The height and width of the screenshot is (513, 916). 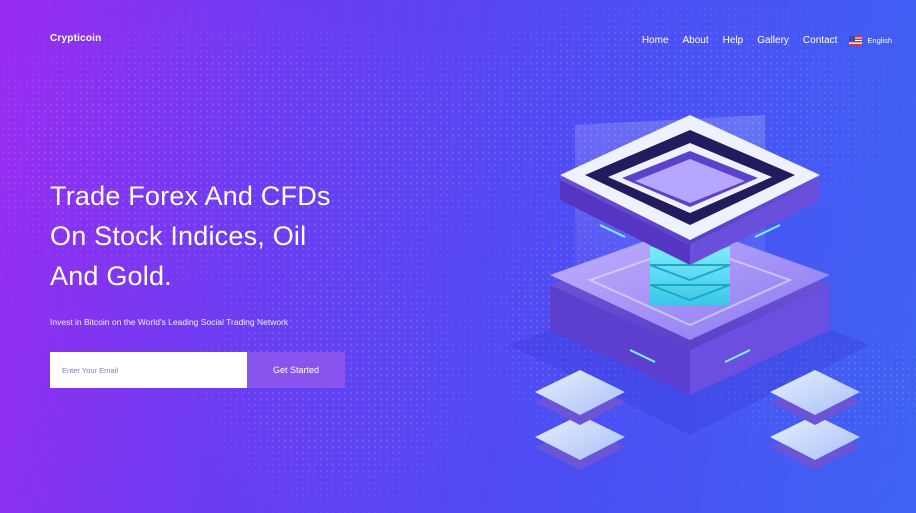 I want to click on main-nav: Home About Help Gallery Contact English, so click(x=767, y=40).